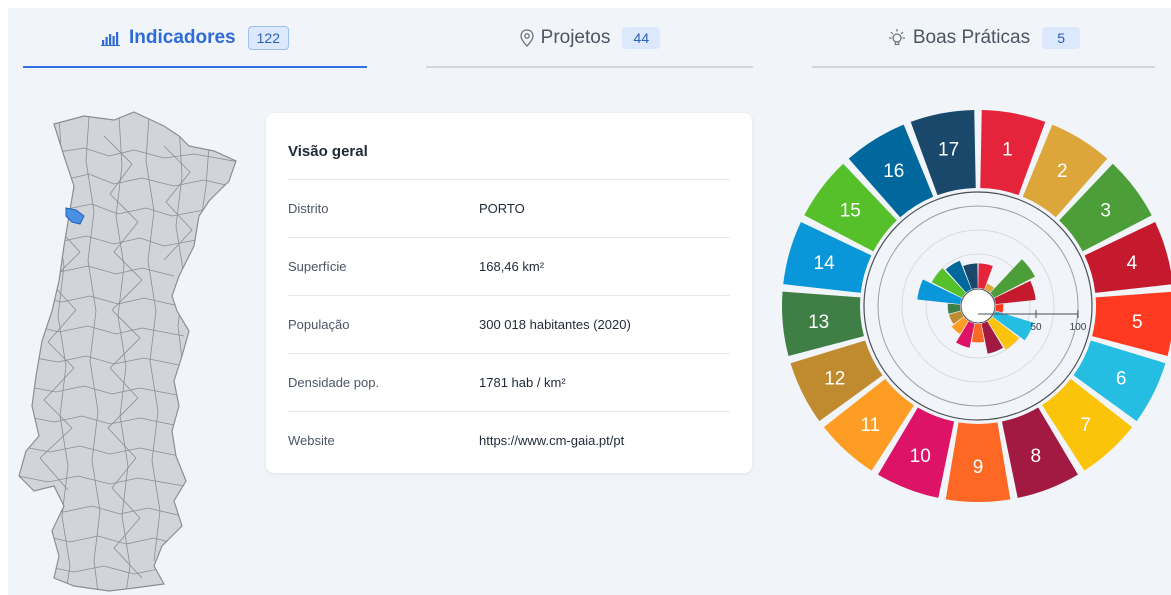  Describe the element at coordinates (834, 378) in the screenshot. I see `sdg-number-12: 12` at that location.